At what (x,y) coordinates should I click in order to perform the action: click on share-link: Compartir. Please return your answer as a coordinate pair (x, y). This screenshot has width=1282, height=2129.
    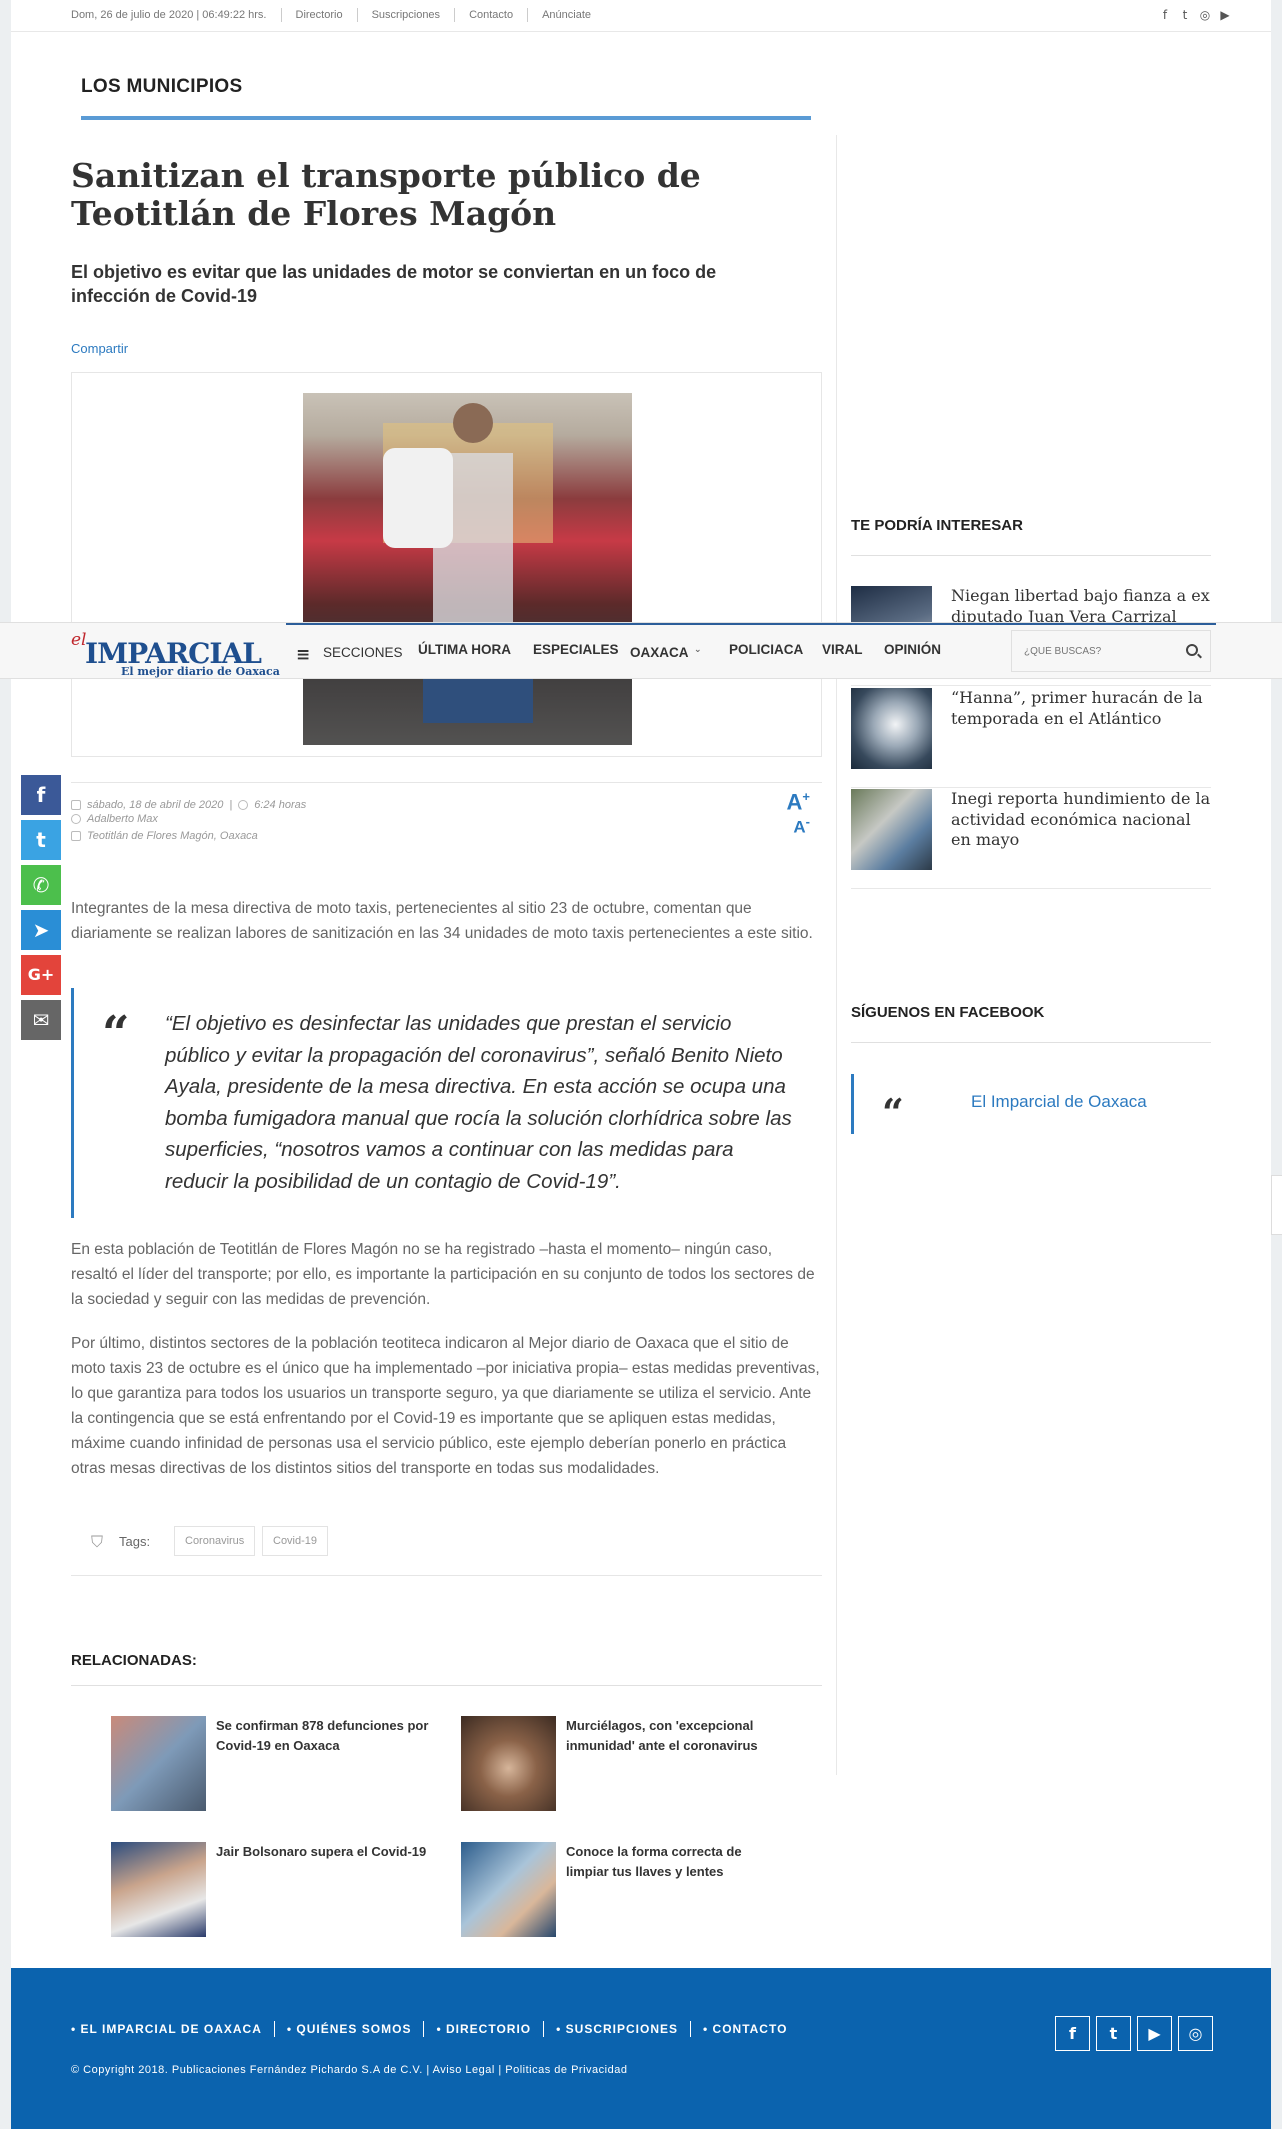
    Looking at the image, I should click on (99, 348).